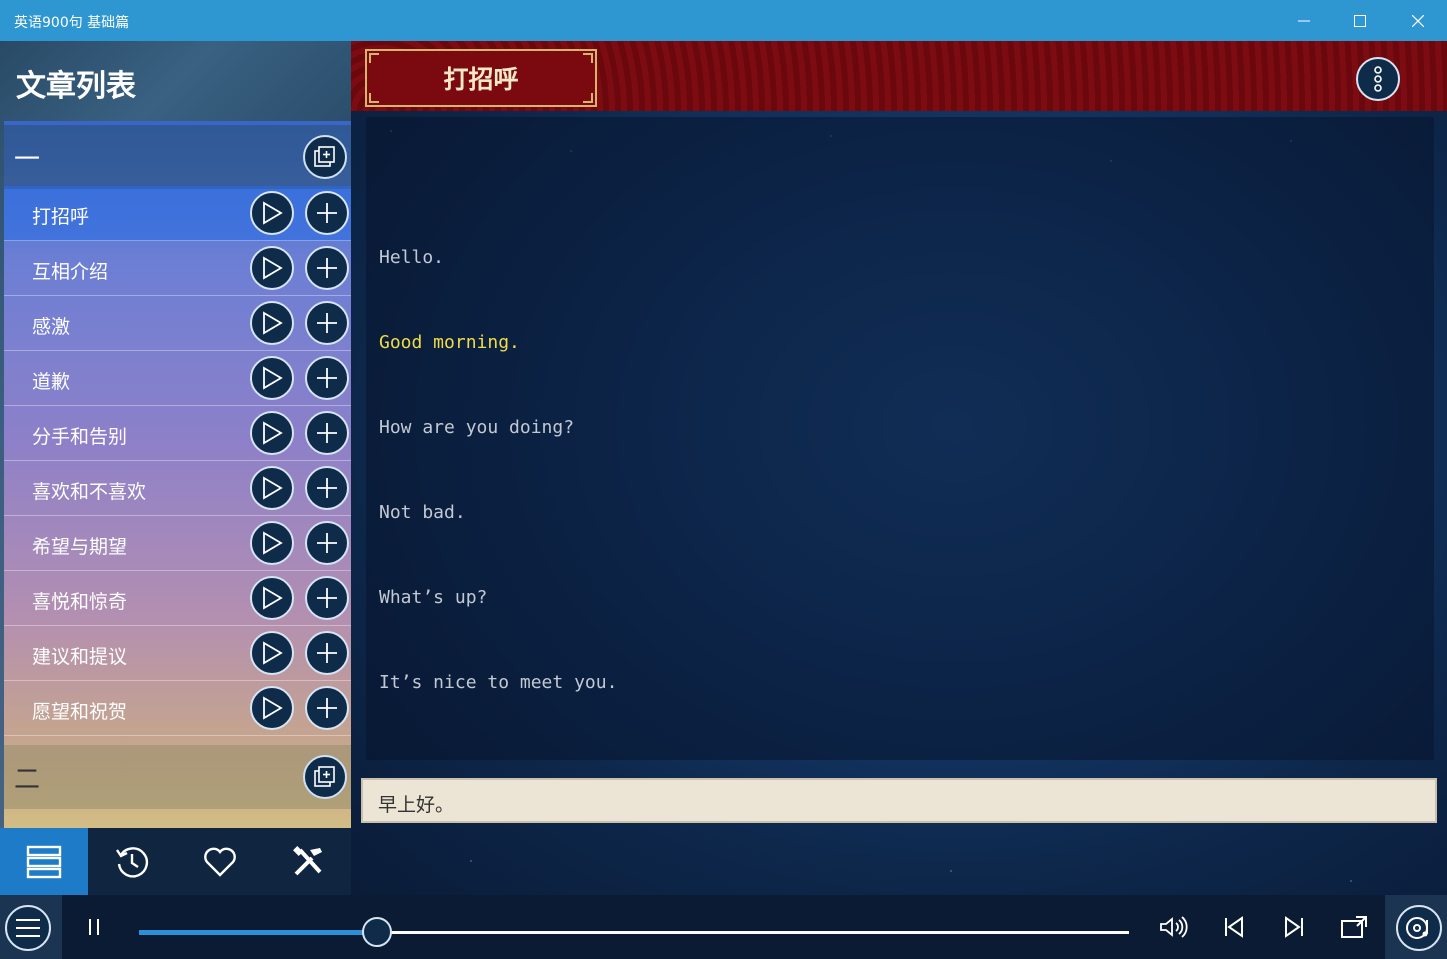  What do you see at coordinates (175, 81) in the screenshot?
I see `sidebar-header: 文章列表` at bounding box center [175, 81].